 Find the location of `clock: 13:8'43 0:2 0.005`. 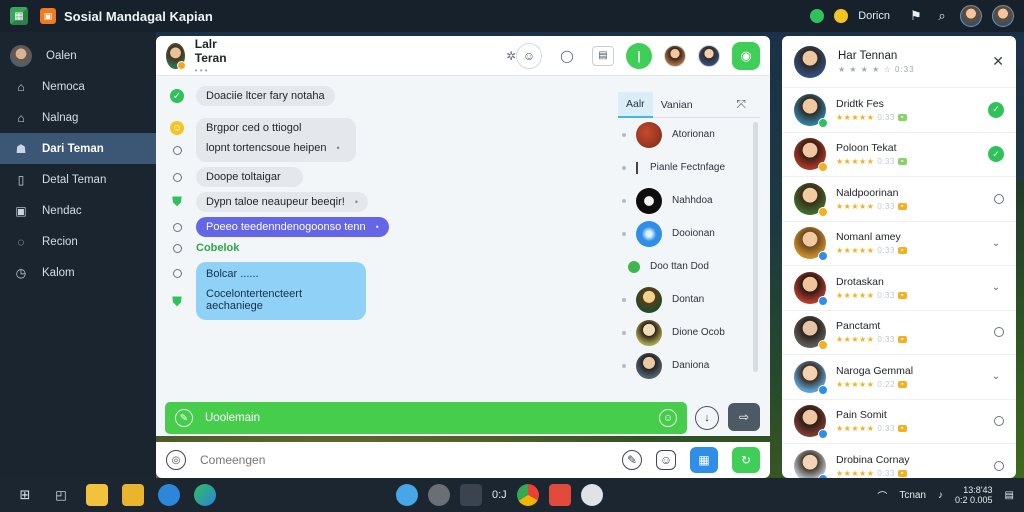

clock: 13:8'43 0:2 0.005 is located at coordinates (974, 495).